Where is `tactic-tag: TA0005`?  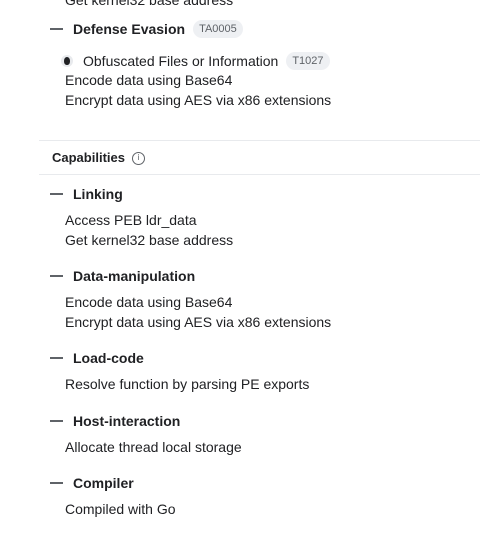
tactic-tag: TA0005 is located at coordinates (218, 29).